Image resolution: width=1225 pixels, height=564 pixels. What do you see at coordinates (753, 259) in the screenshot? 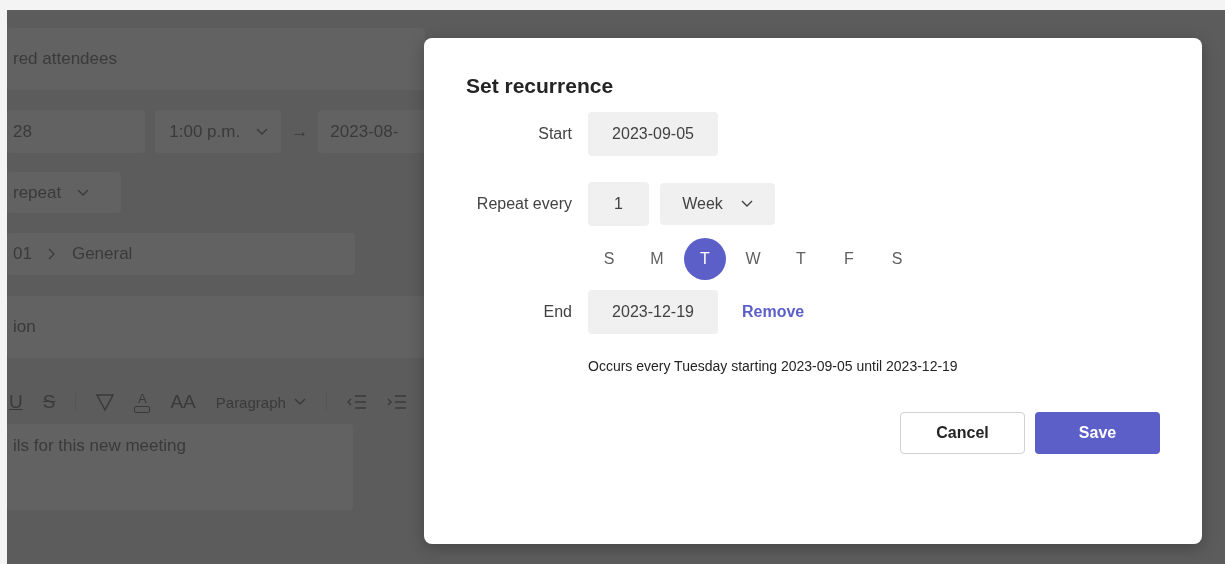
I see `weekday-toggle: W` at bounding box center [753, 259].